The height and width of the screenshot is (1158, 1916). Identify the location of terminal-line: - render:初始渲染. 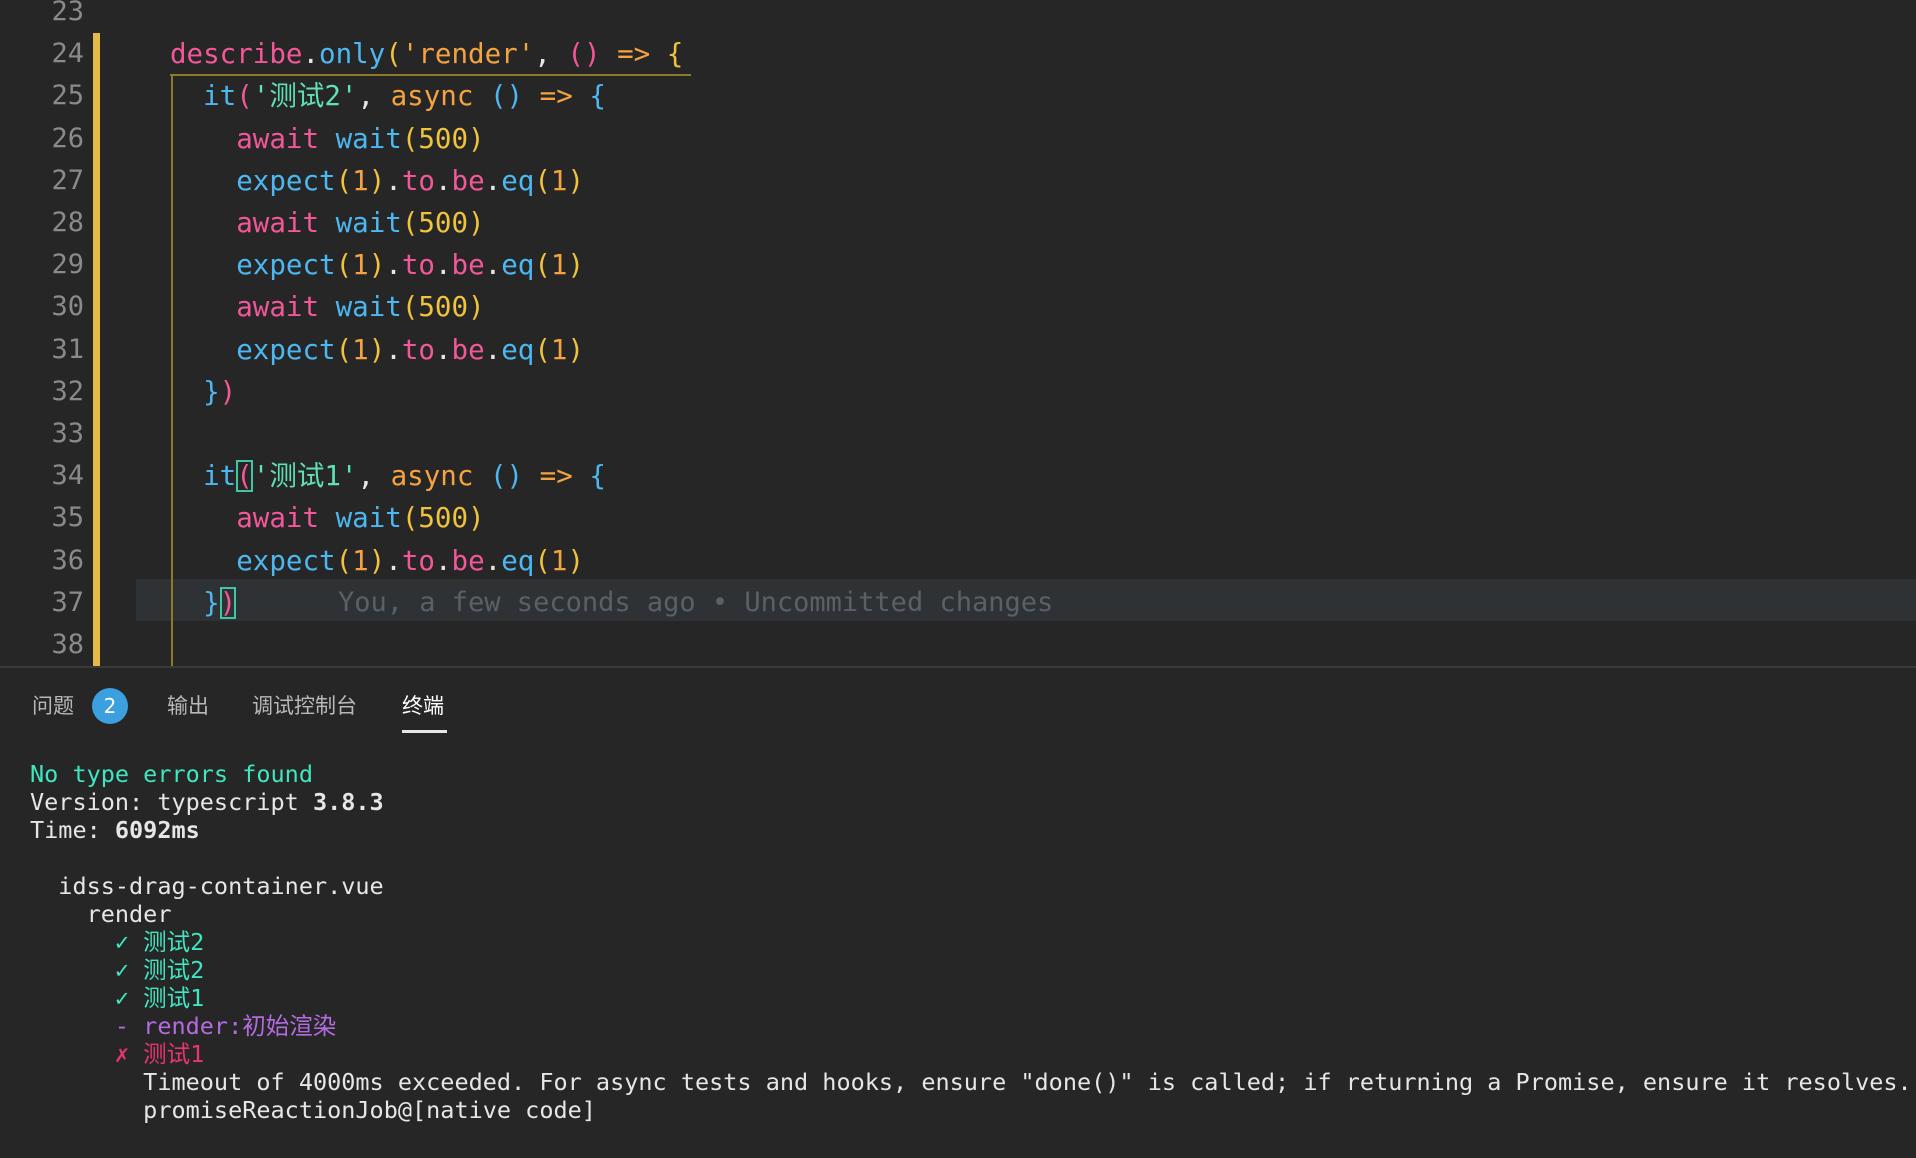
(183, 1026).